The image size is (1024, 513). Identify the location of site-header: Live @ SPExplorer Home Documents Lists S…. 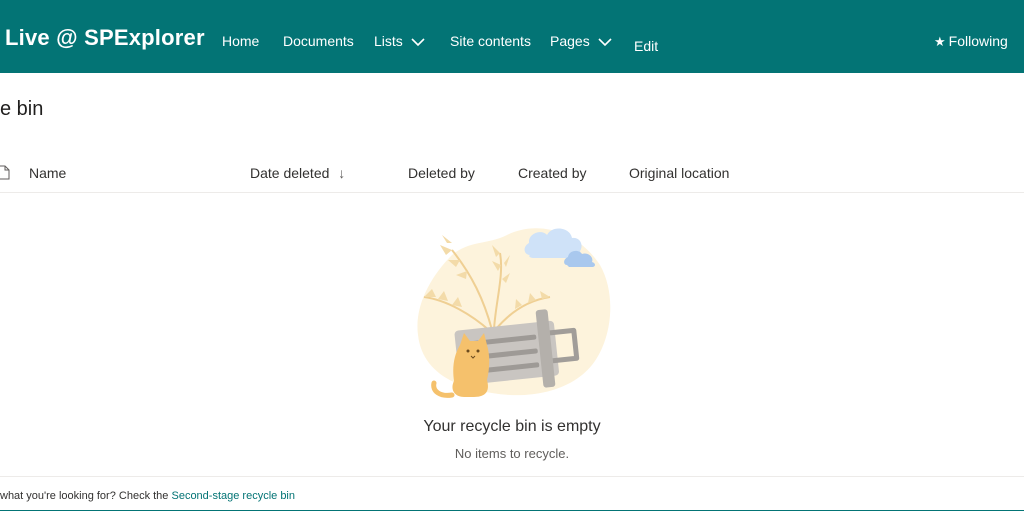
(512, 36).